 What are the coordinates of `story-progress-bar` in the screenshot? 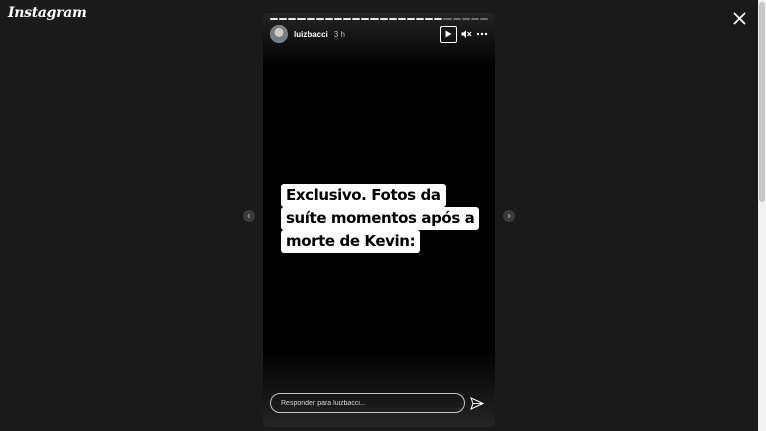 It's located at (379, 19).